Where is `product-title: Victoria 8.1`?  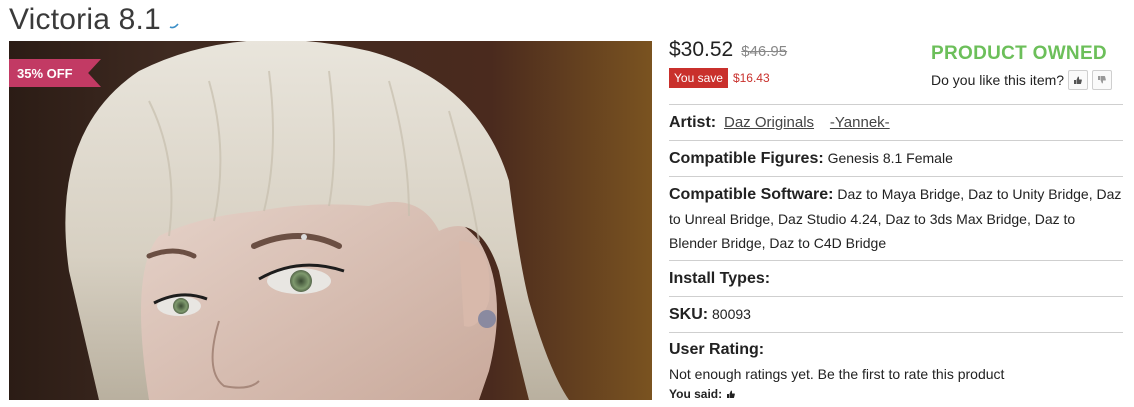
product-title: Victoria 8.1 is located at coordinates (85, 19).